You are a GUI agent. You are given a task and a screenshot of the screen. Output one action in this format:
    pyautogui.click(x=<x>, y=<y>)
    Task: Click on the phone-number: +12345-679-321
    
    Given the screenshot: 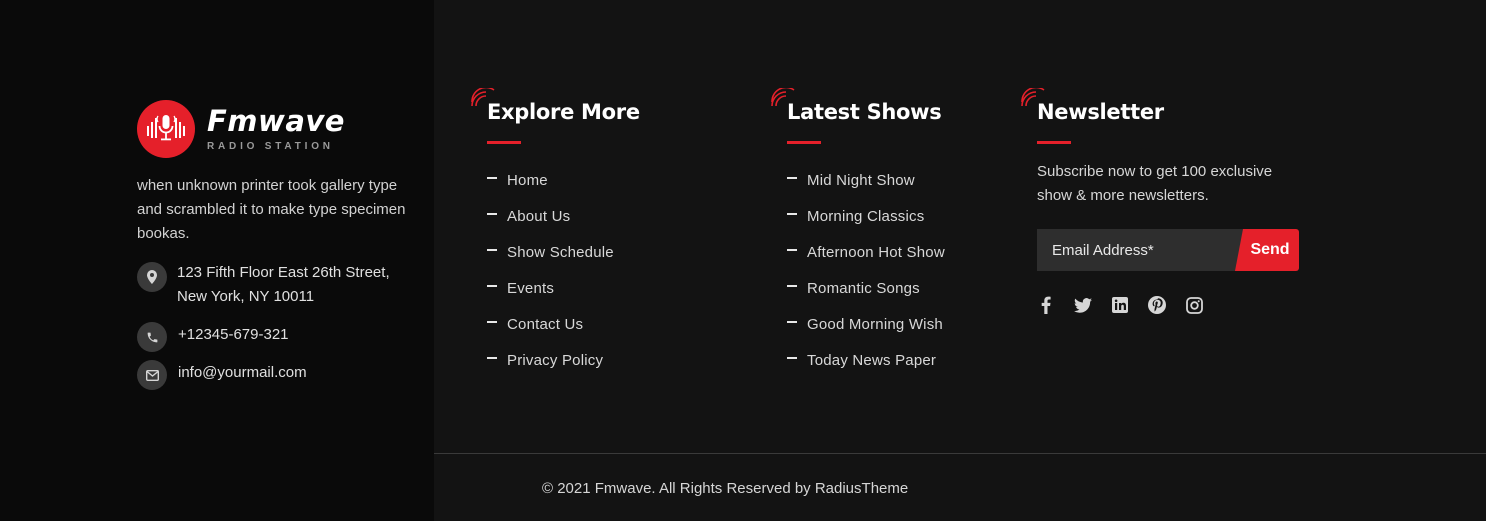 What is the action you would take?
    pyautogui.click(x=233, y=334)
    